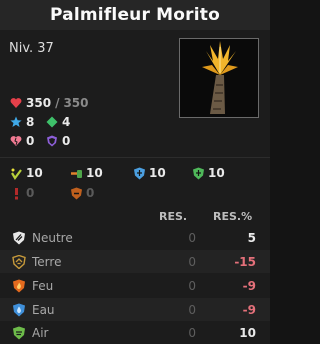 This screenshot has height=344, width=320. Describe the element at coordinates (30, 193) in the screenshot. I see `damage-stat-5-value: 0` at that location.